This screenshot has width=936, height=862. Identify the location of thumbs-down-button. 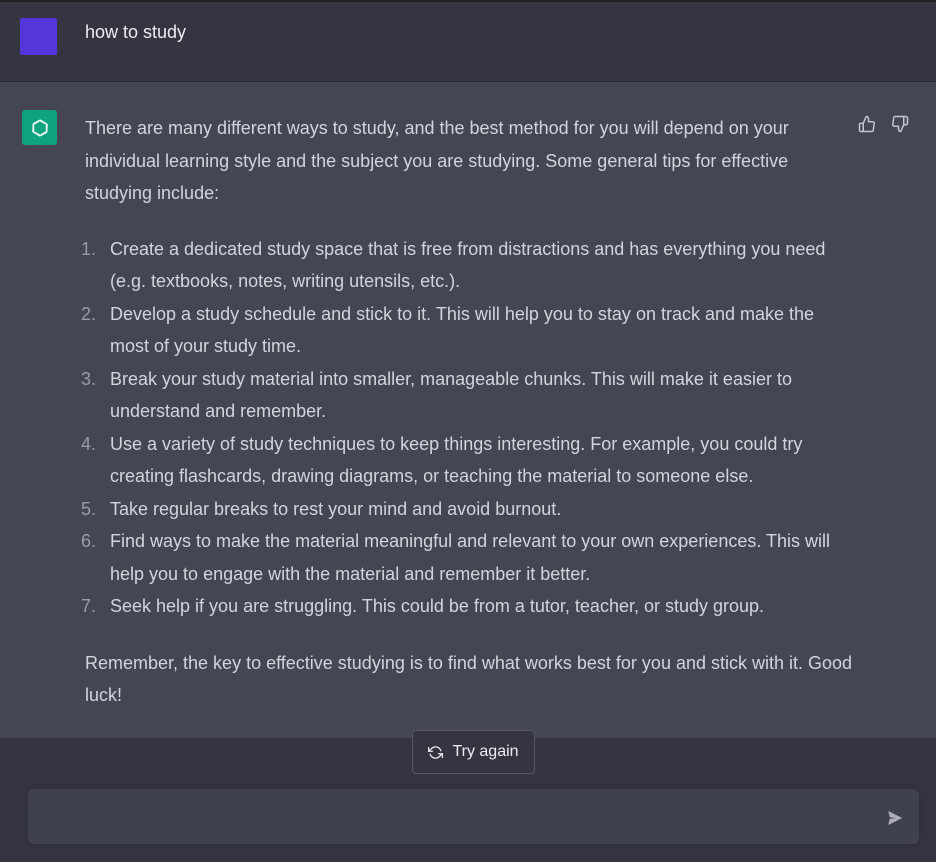
(900, 124).